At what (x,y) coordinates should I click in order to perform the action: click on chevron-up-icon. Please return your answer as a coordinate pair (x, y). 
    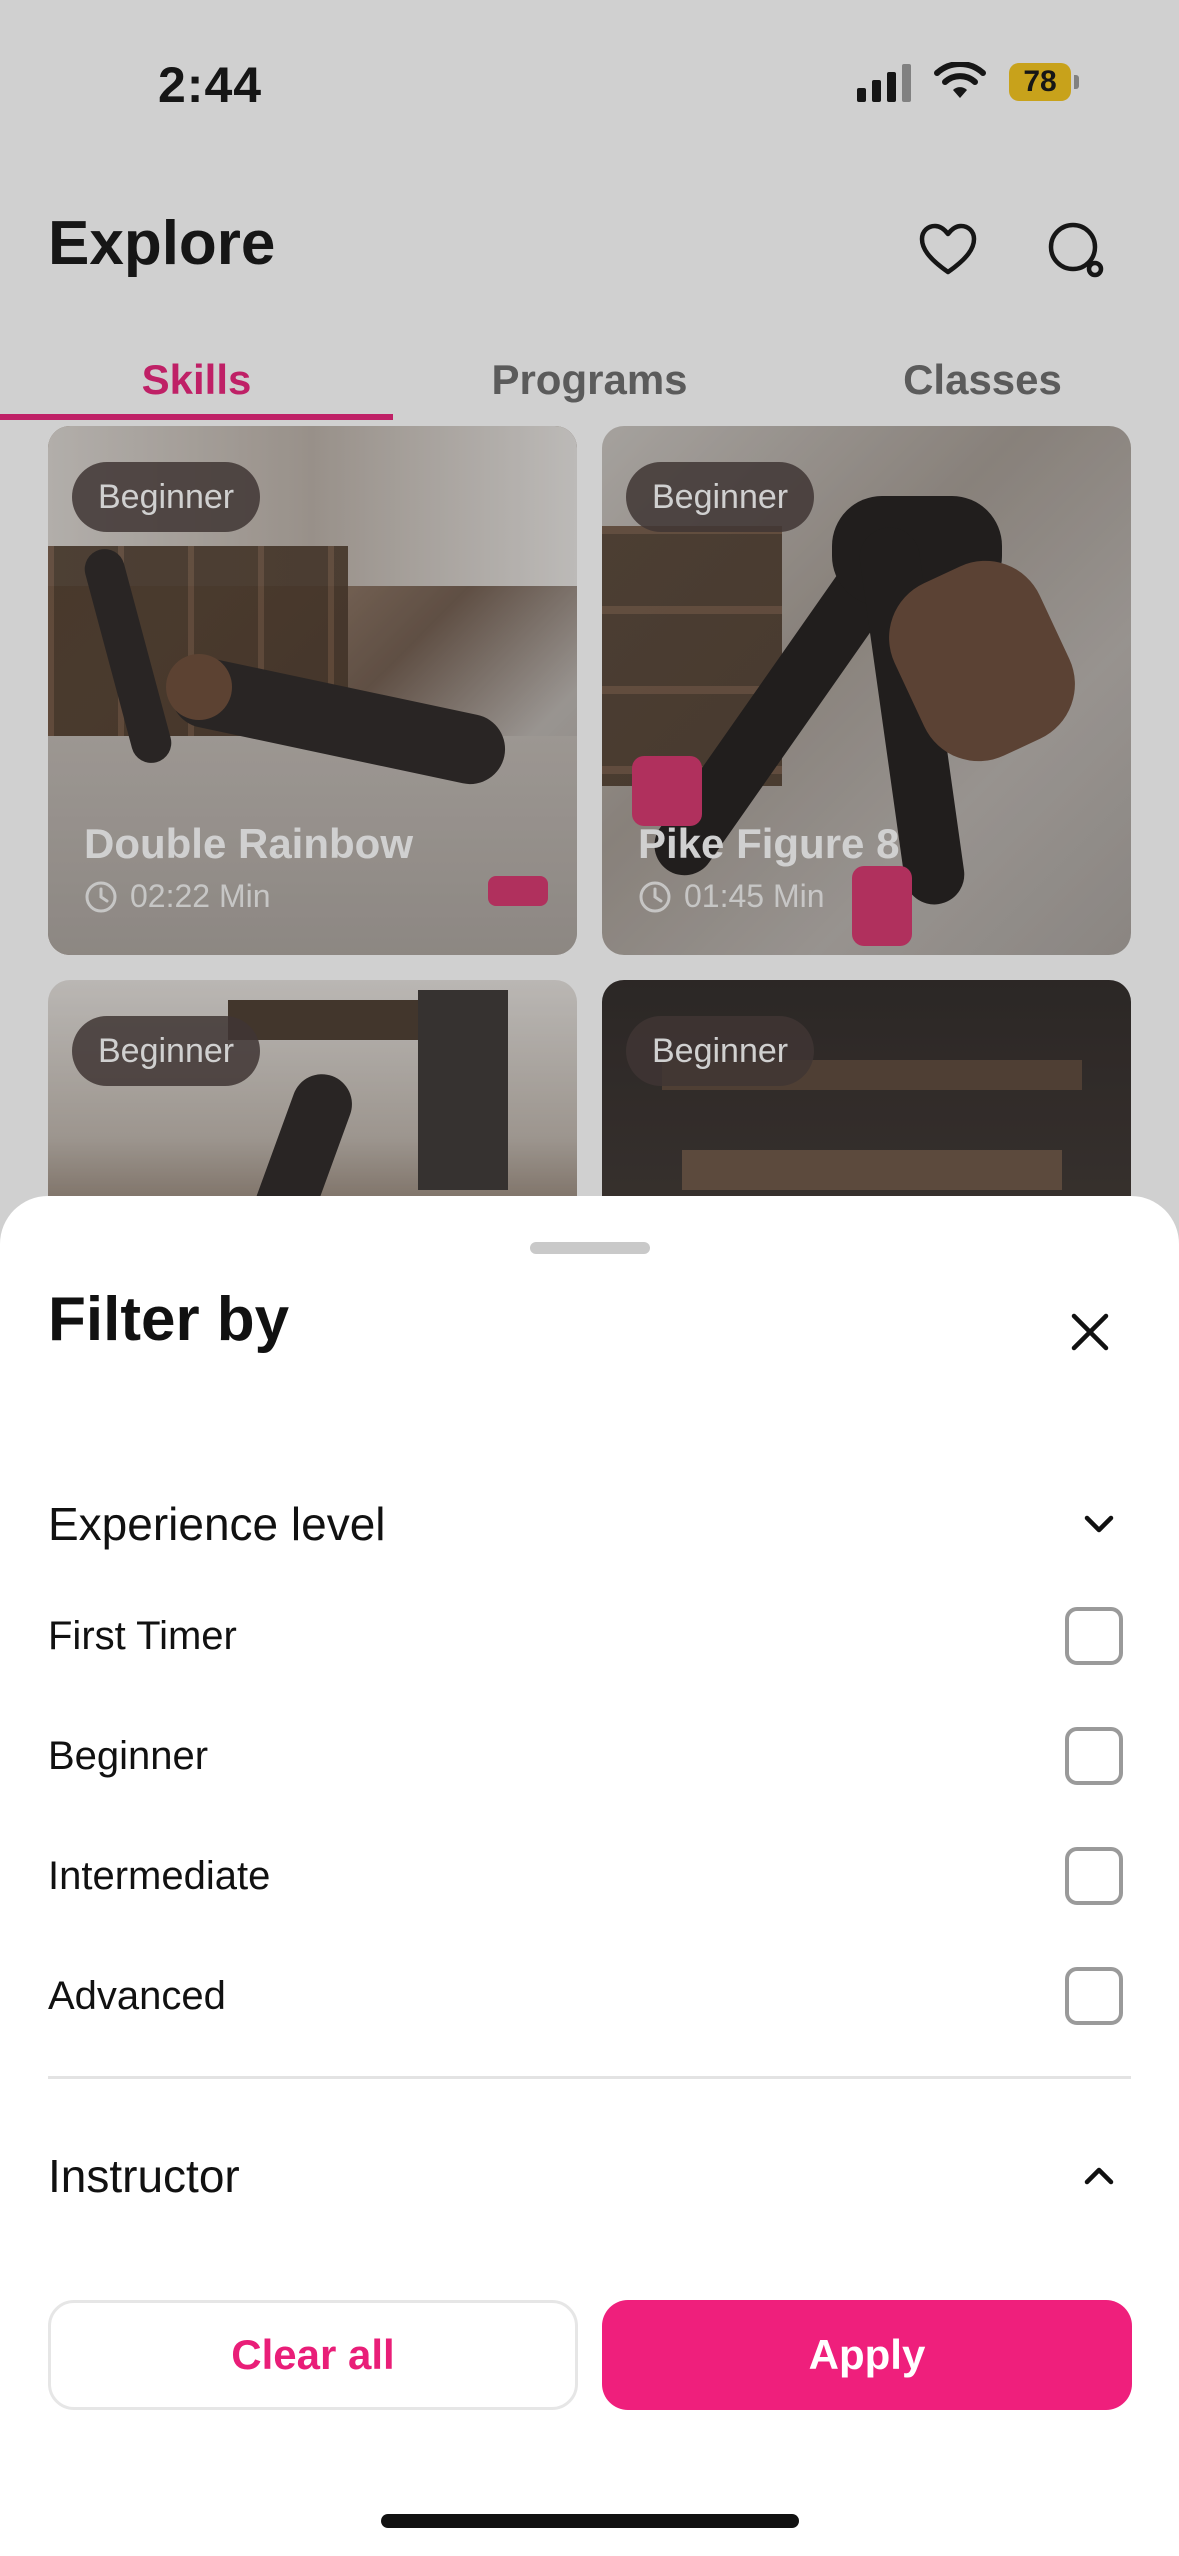
    Looking at the image, I should click on (1099, 2176).